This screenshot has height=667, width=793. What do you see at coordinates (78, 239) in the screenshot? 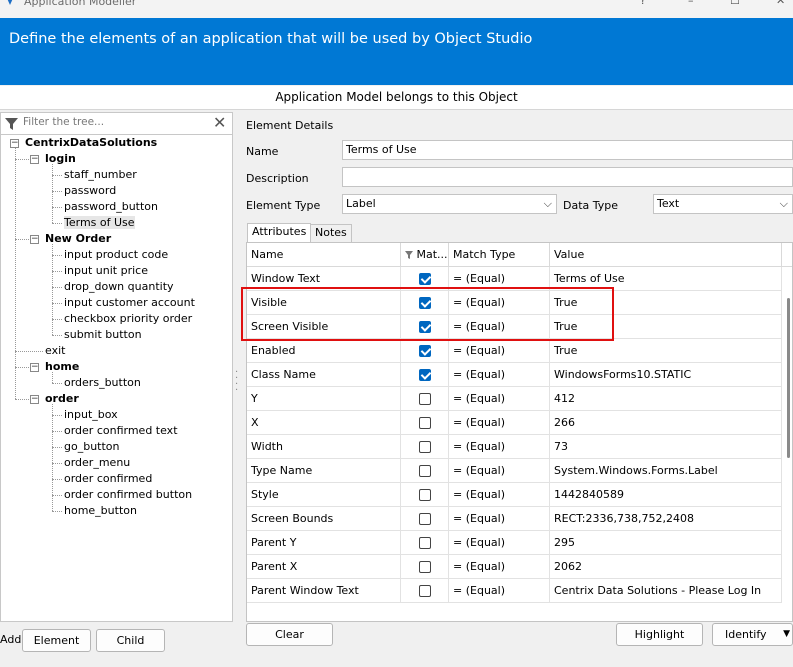
I see `tree-node-group: New Order` at bounding box center [78, 239].